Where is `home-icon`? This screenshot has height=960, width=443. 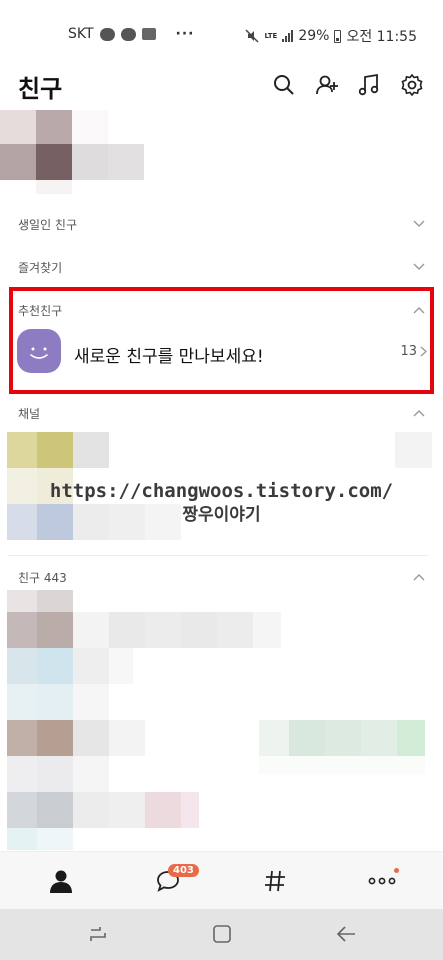
home-icon is located at coordinates (222, 934).